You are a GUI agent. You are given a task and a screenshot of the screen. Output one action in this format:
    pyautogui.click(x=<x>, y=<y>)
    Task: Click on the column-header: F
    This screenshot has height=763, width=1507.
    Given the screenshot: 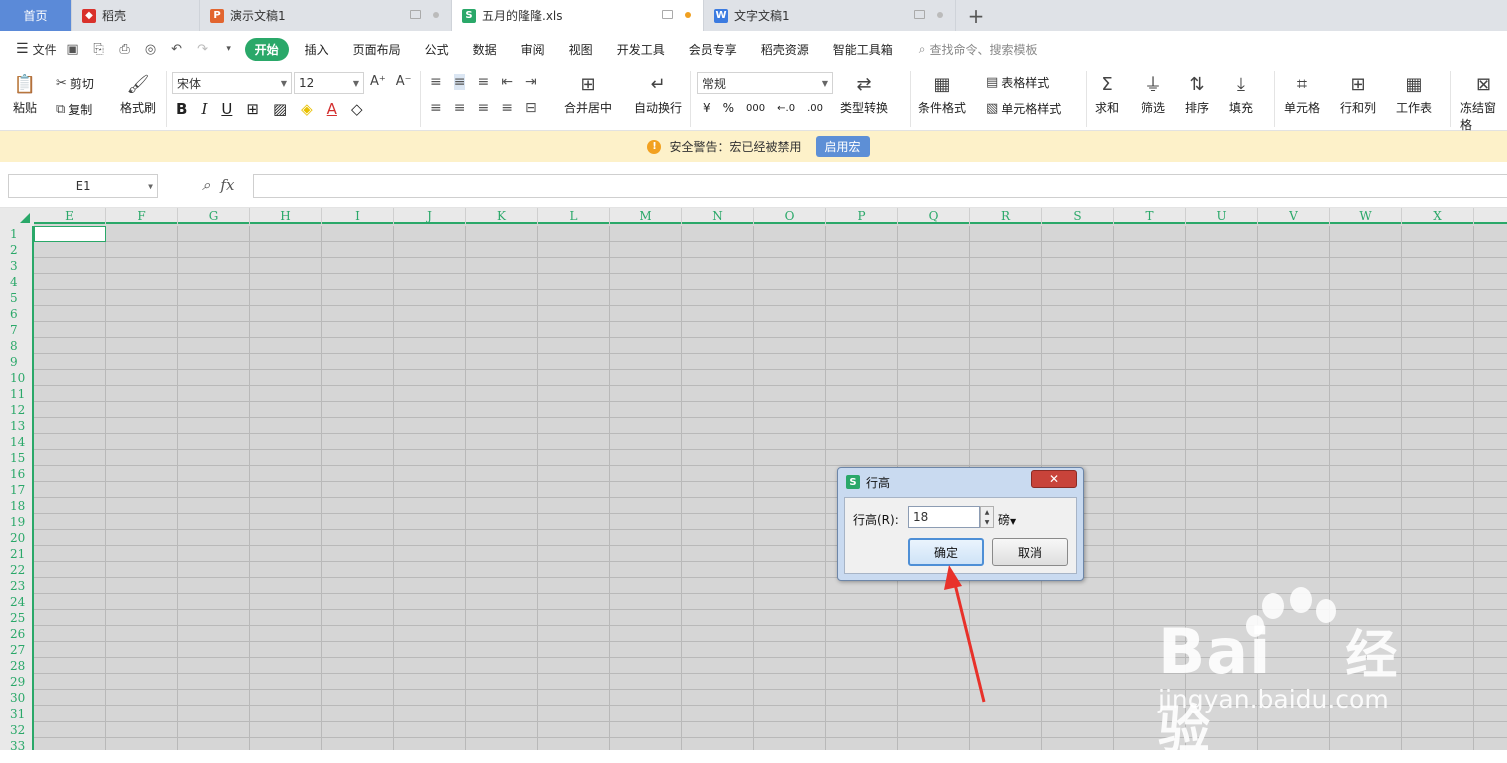 What is the action you would take?
    pyautogui.click(x=142, y=216)
    